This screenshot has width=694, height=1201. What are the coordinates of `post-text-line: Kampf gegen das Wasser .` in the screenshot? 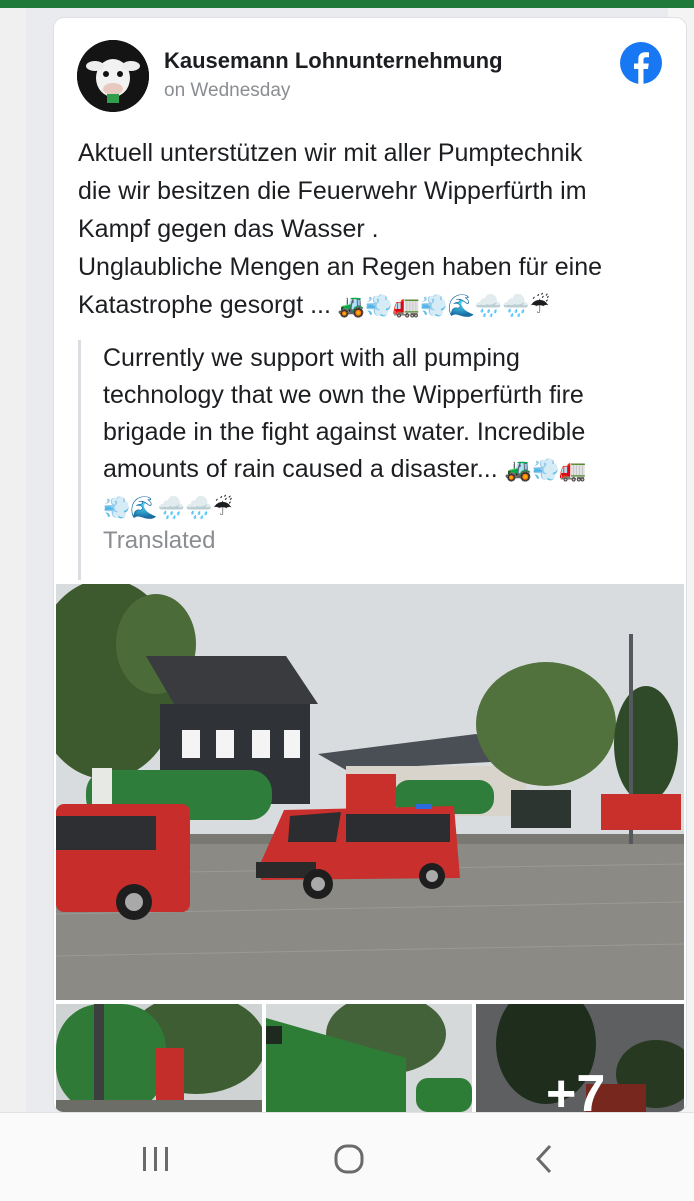 It's located at (228, 229).